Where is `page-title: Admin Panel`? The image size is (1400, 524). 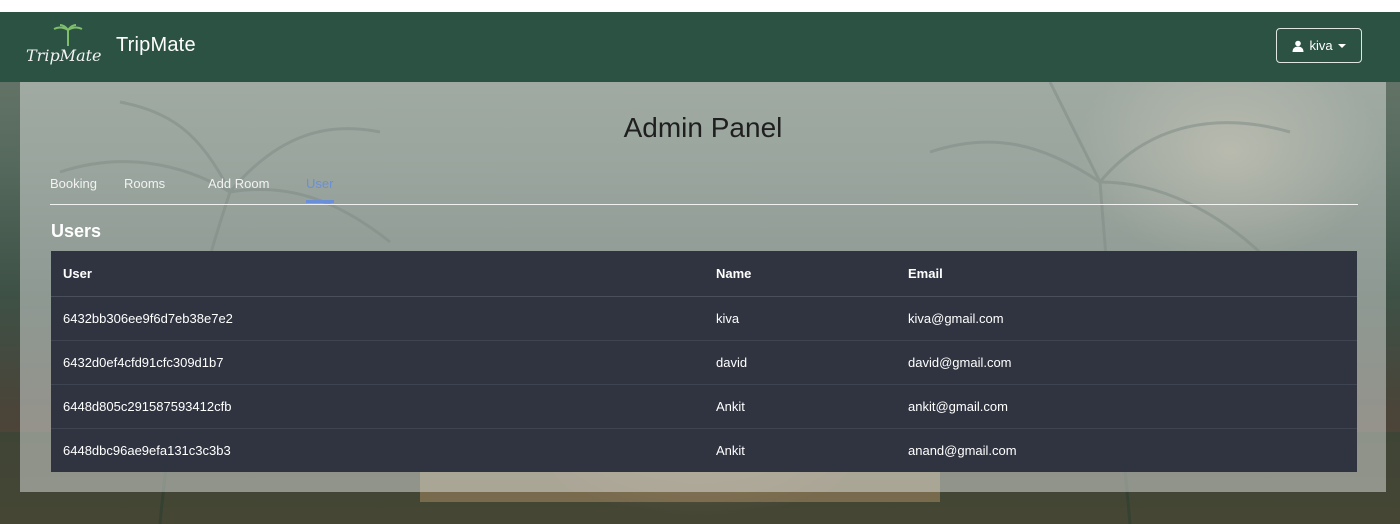 page-title: Admin Panel is located at coordinates (703, 127).